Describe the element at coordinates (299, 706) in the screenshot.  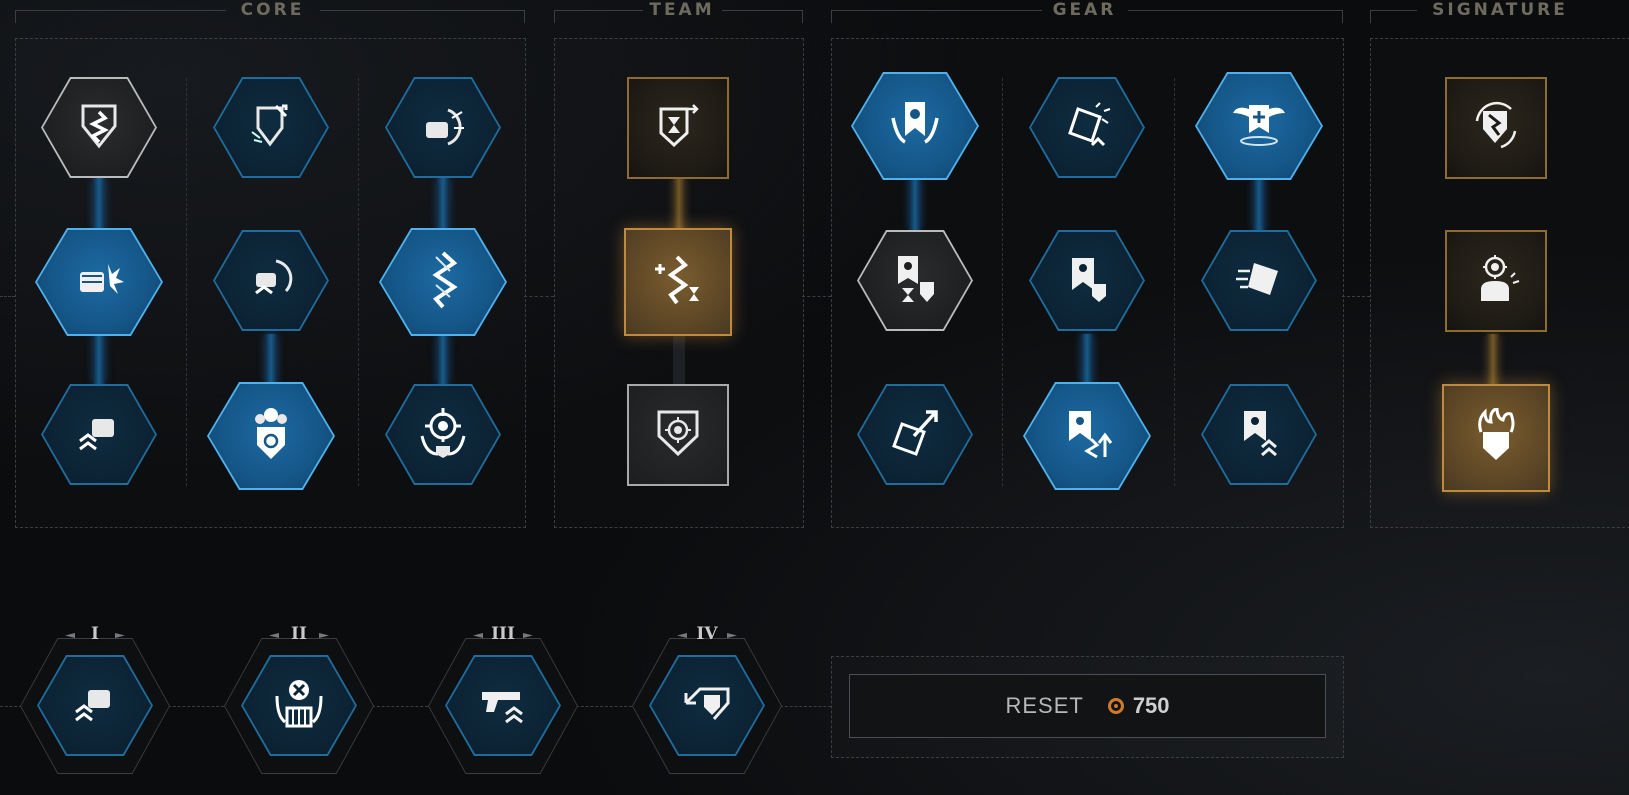
I see `skull-cross-crate-icon` at that location.